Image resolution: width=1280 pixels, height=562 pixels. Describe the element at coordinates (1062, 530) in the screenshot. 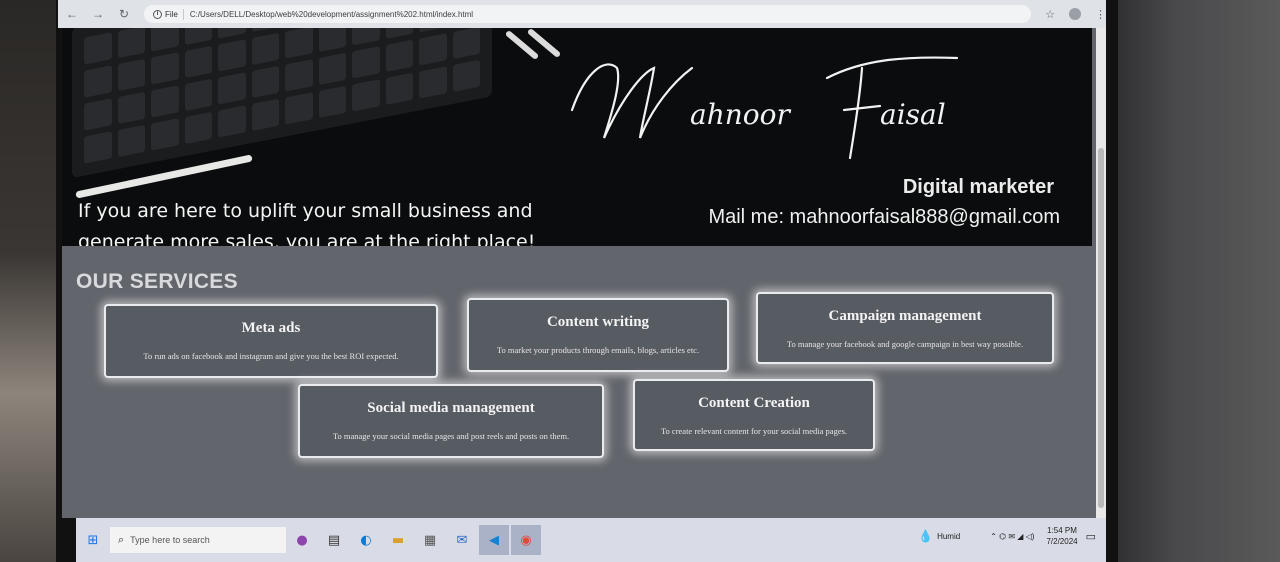

I see `clock-time: 1:54 PM` at that location.